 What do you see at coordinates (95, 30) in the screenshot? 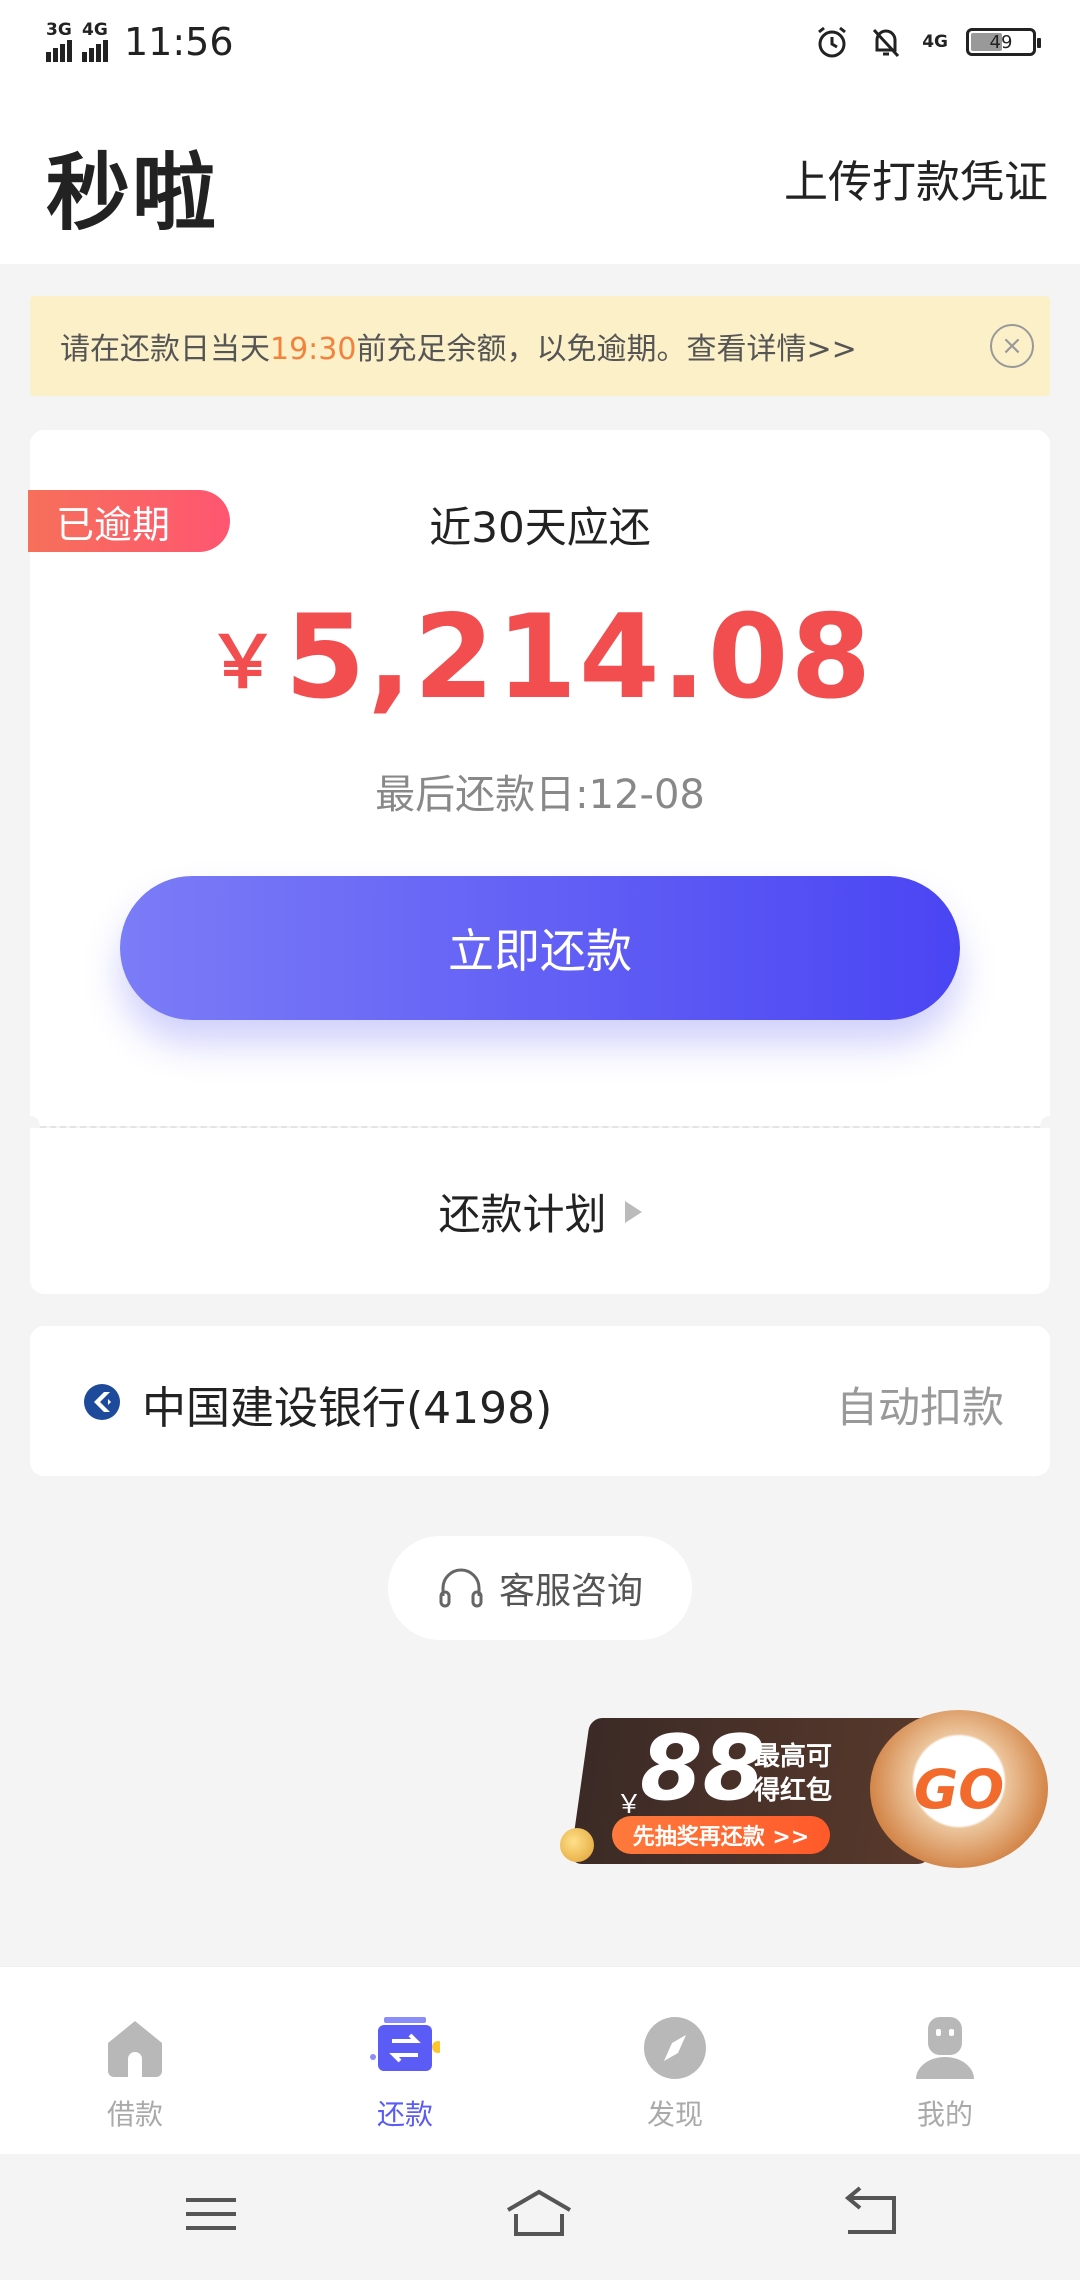
I see `network-type-2: 4G` at bounding box center [95, 30].